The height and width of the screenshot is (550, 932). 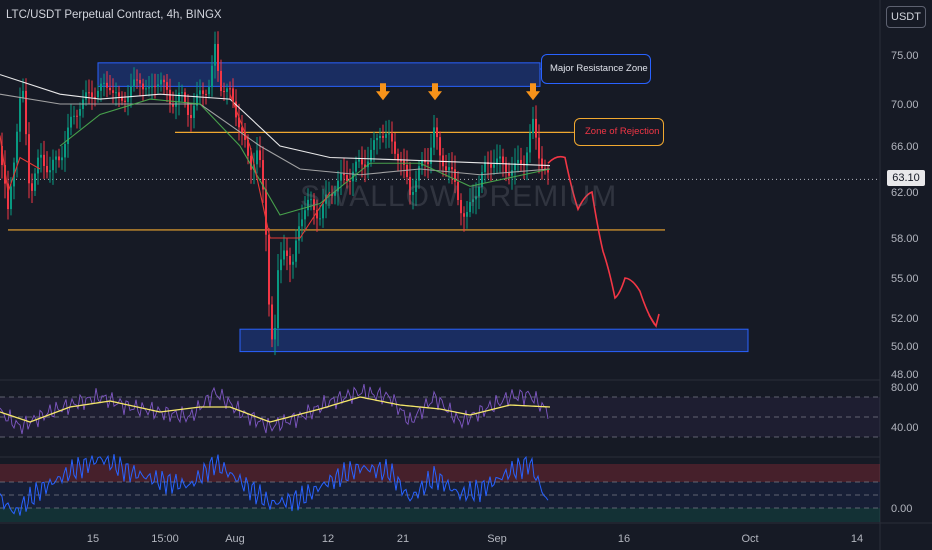 What do you see at coordinates (93, 539) in the screenshot?
I see `time-tick-label: 15` at bounding box center [93, 539].